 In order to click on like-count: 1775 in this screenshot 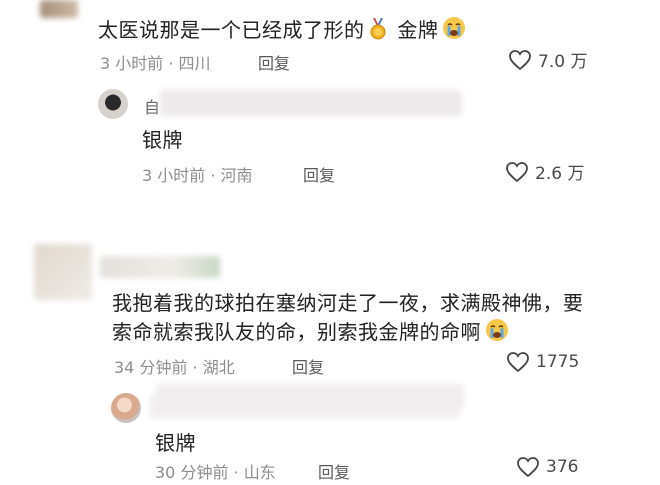, I will do `click(558, 362)`.